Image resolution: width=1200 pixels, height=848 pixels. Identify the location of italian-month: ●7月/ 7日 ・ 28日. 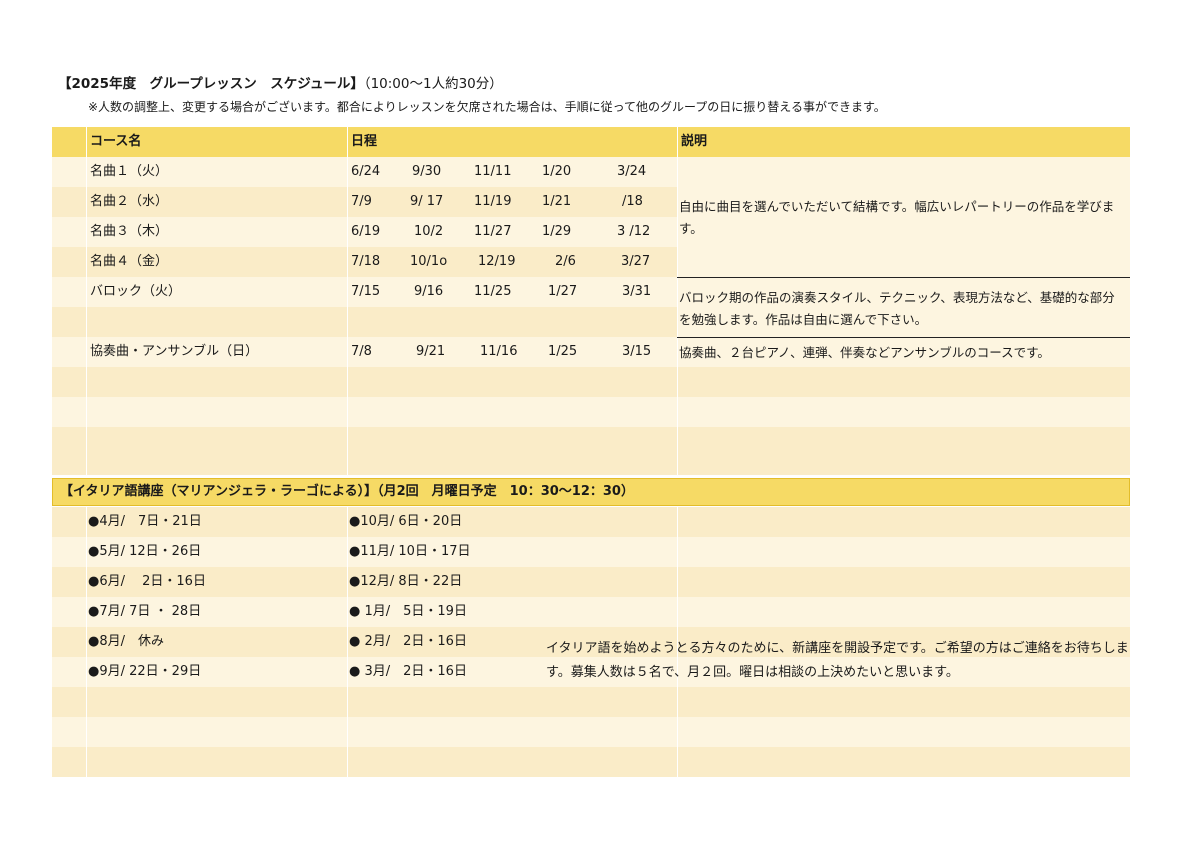
(145, 611).